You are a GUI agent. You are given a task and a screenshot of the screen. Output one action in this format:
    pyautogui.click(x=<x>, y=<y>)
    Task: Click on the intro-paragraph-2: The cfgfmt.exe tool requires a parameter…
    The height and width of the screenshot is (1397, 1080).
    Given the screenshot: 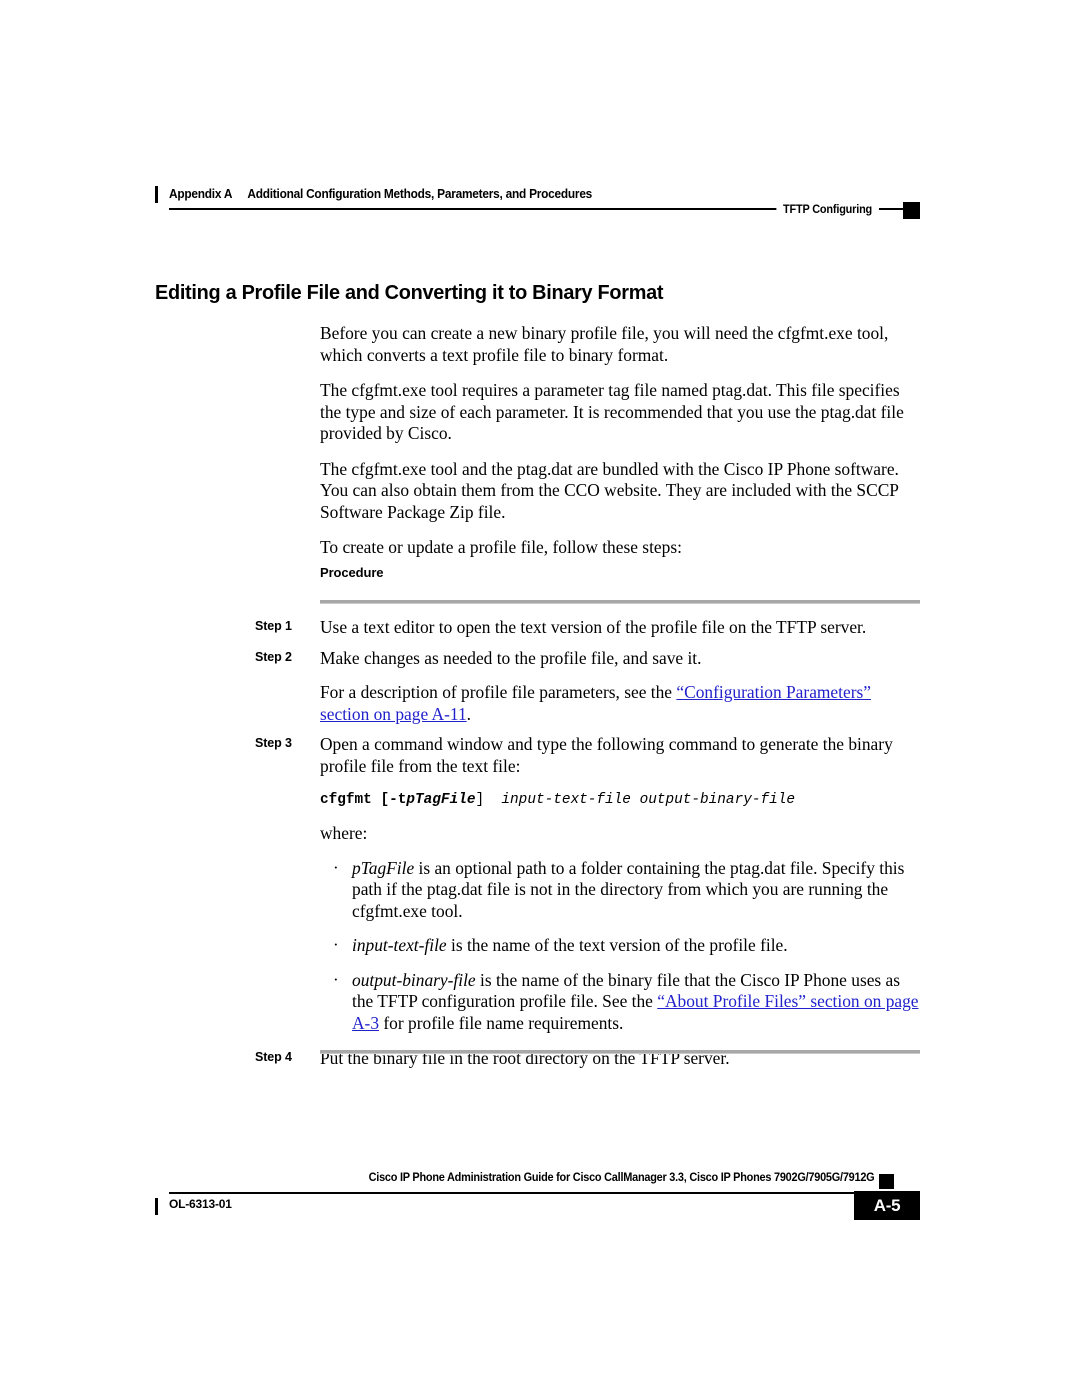 What is the action you would take?
    pyautogui.click(x=612, y=411)
    